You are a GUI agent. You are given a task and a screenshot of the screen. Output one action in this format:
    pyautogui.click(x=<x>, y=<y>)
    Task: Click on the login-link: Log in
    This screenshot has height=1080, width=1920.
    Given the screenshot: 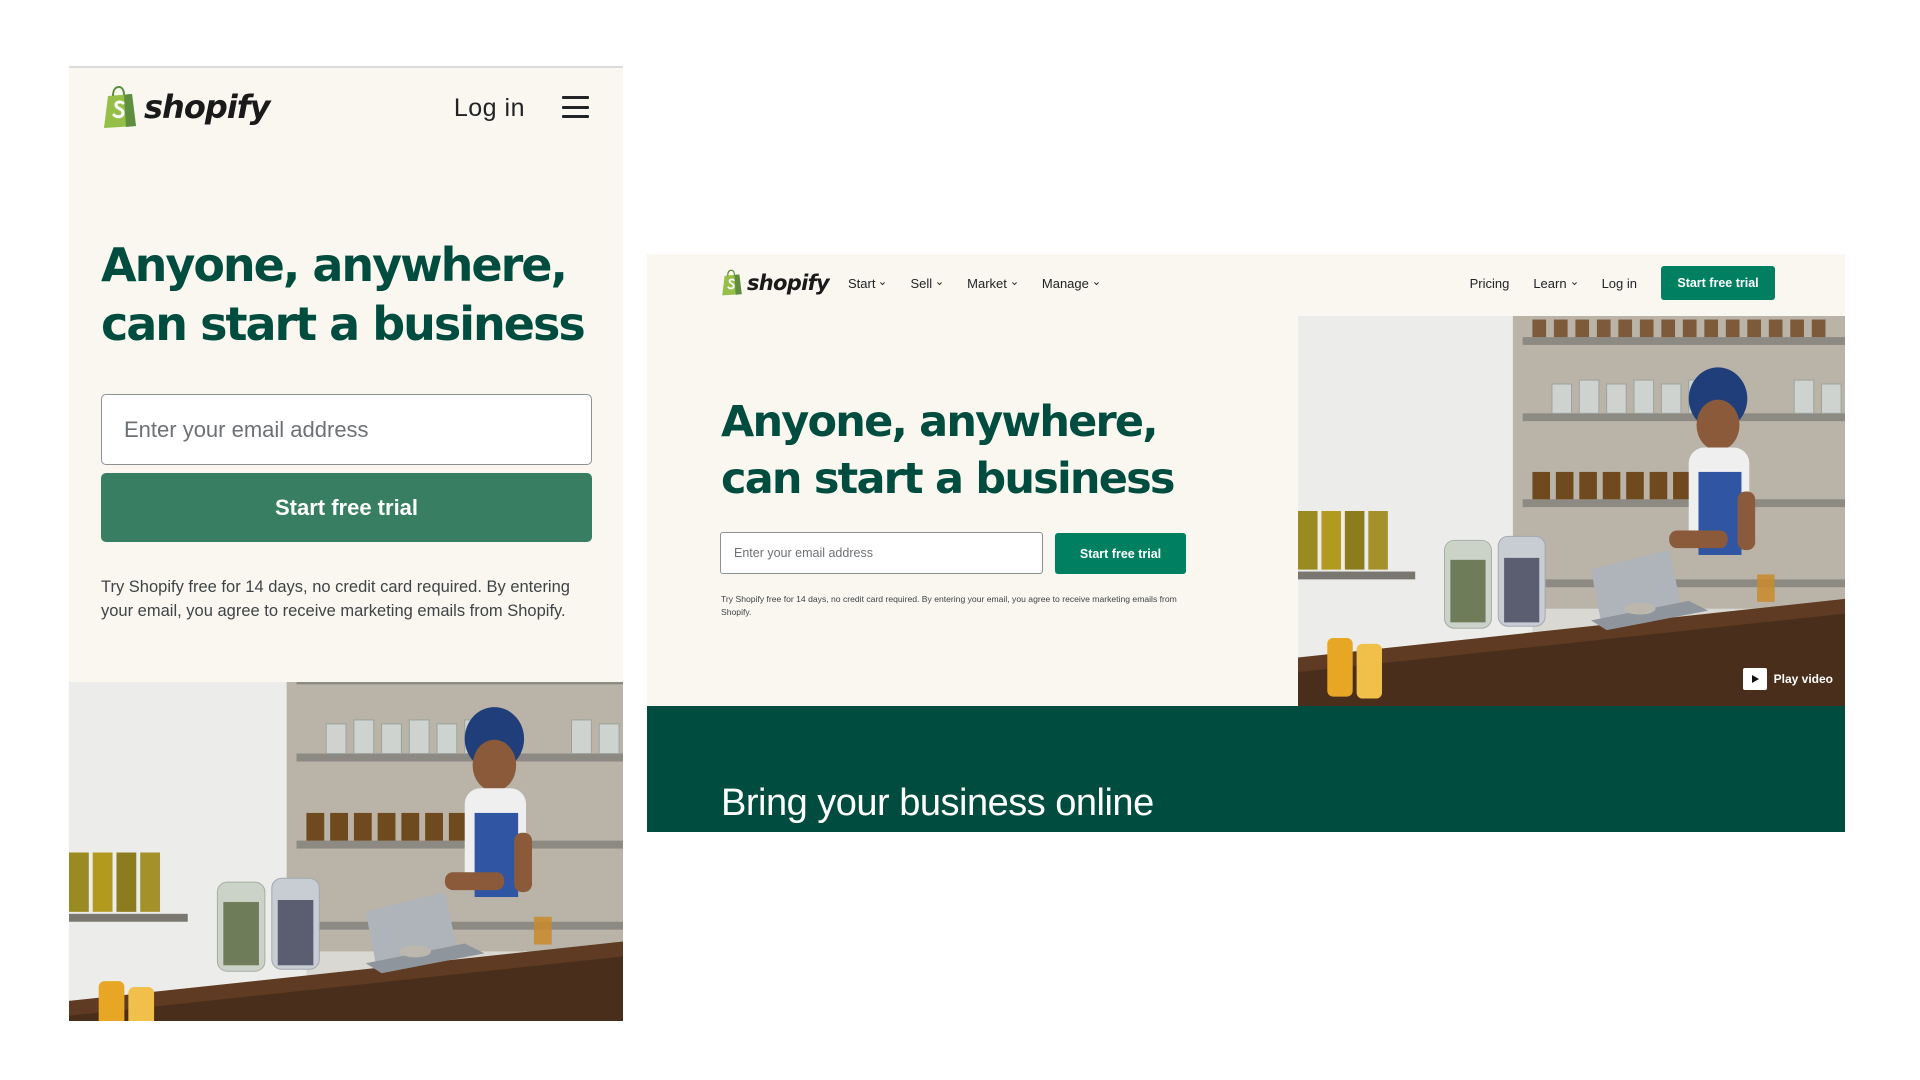 What is the action you would take?
    pyautogui.click(x=489, y=108)
    